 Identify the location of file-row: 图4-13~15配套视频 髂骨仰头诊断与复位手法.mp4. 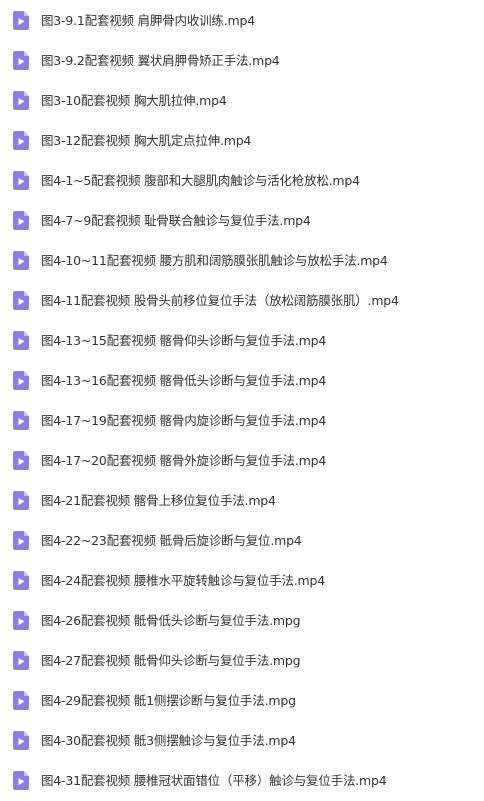
(242, 341).